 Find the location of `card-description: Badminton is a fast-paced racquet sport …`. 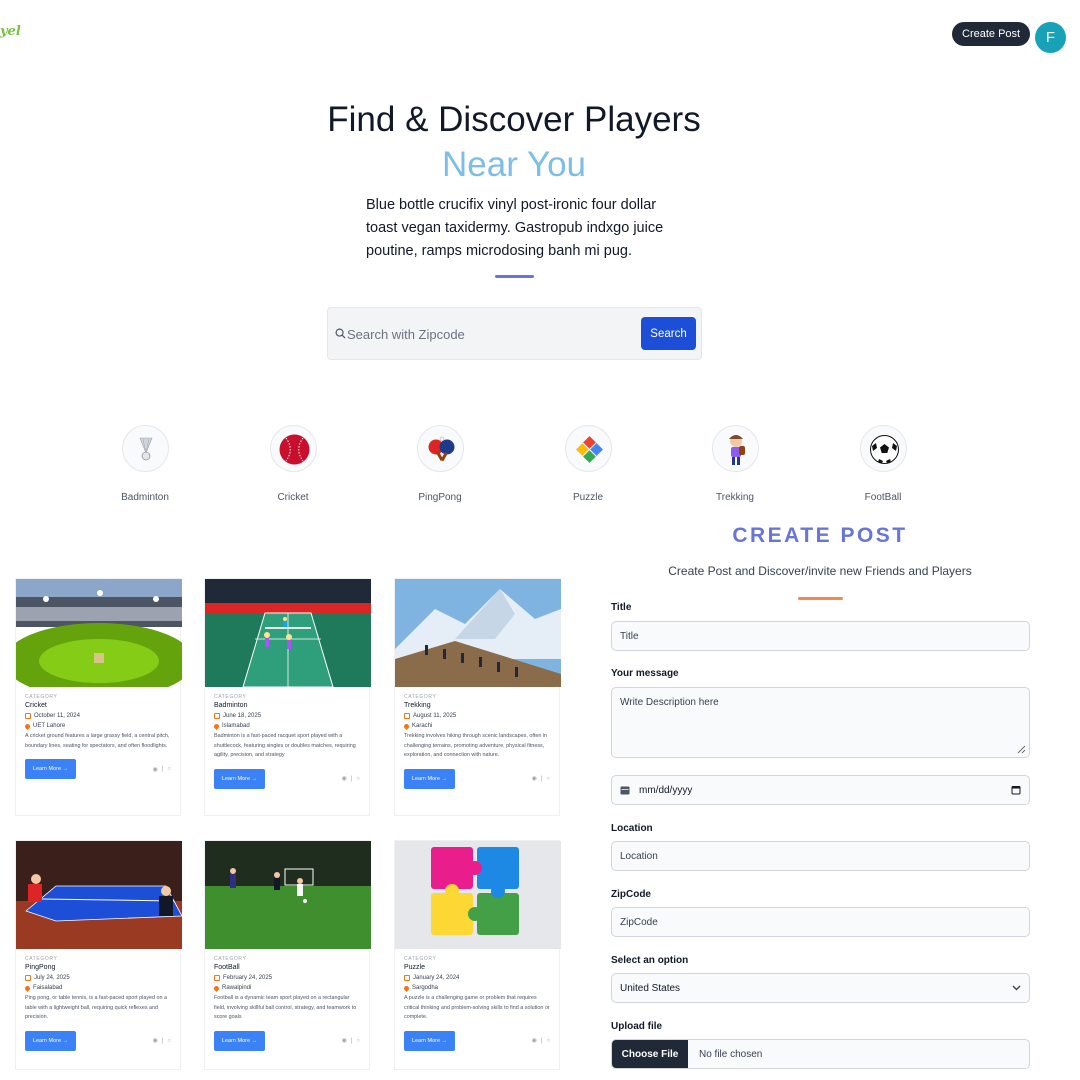

card-description: Badminton is a fast-paced racquet sport … is located at coordinates (285, 745).